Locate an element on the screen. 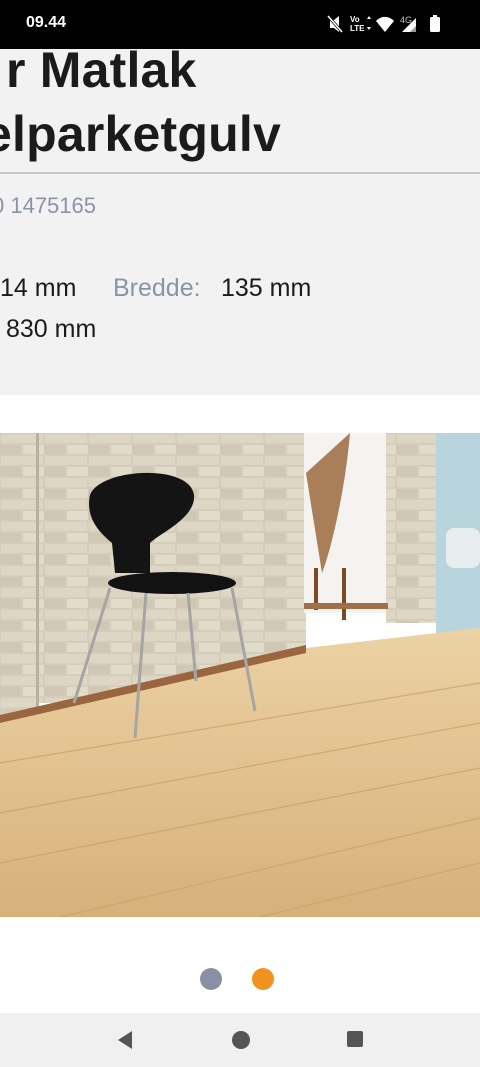  carousel-dot-2-active is located at coordinates (263, 979).